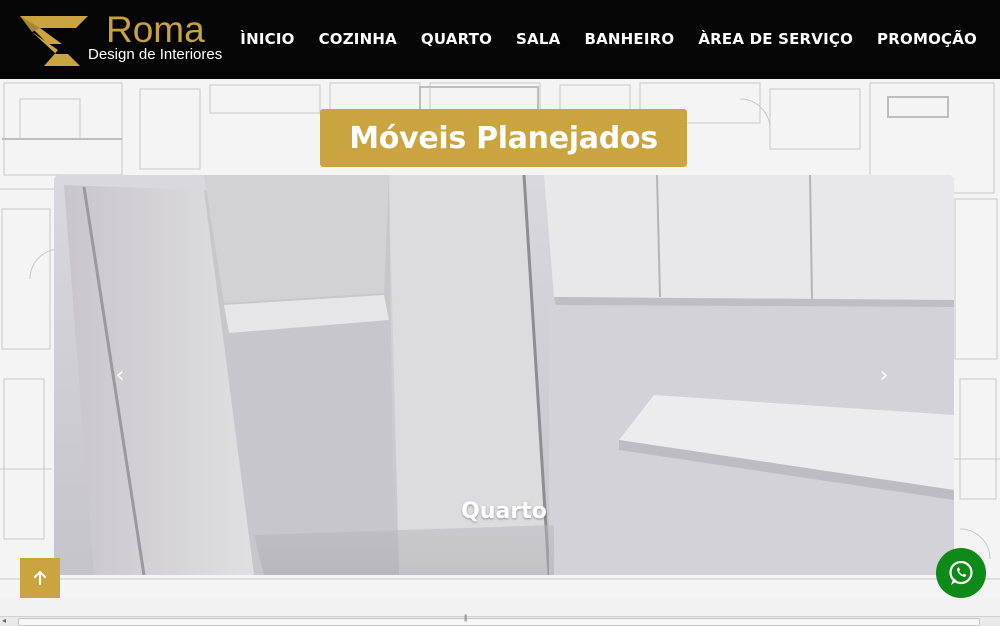 This screenshot has width=1000, height=626. Describe the element at coordinates (884, 377) in the screenshot. I see `carousel-next-button: ›` at that location.